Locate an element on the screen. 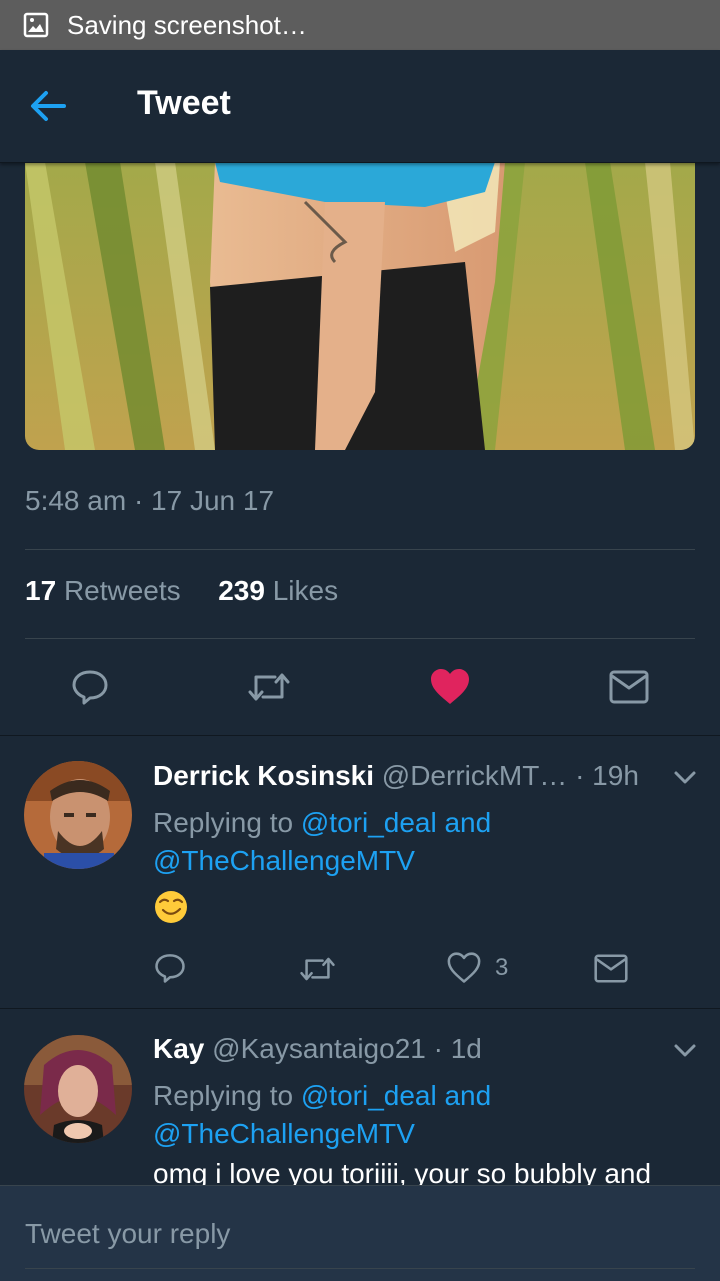 The width and height of the screenshot is (720, 1281). image-icon is located at coordinates (36, 25).